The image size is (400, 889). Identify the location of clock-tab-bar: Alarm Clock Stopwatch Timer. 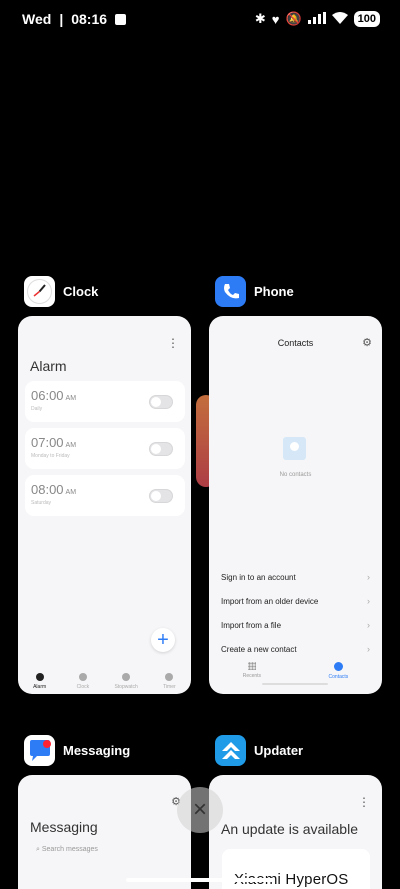
(104, 681).